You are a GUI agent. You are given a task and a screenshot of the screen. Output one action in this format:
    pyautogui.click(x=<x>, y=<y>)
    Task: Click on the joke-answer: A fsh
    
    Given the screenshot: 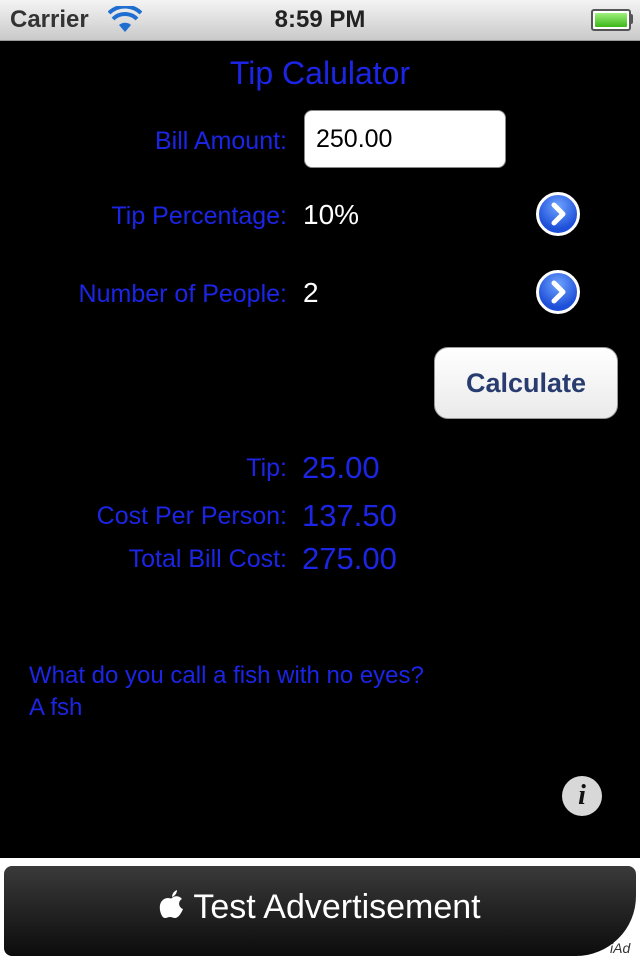 What is the action you would take?
    pyautogui.click(x=56, y=707)
    